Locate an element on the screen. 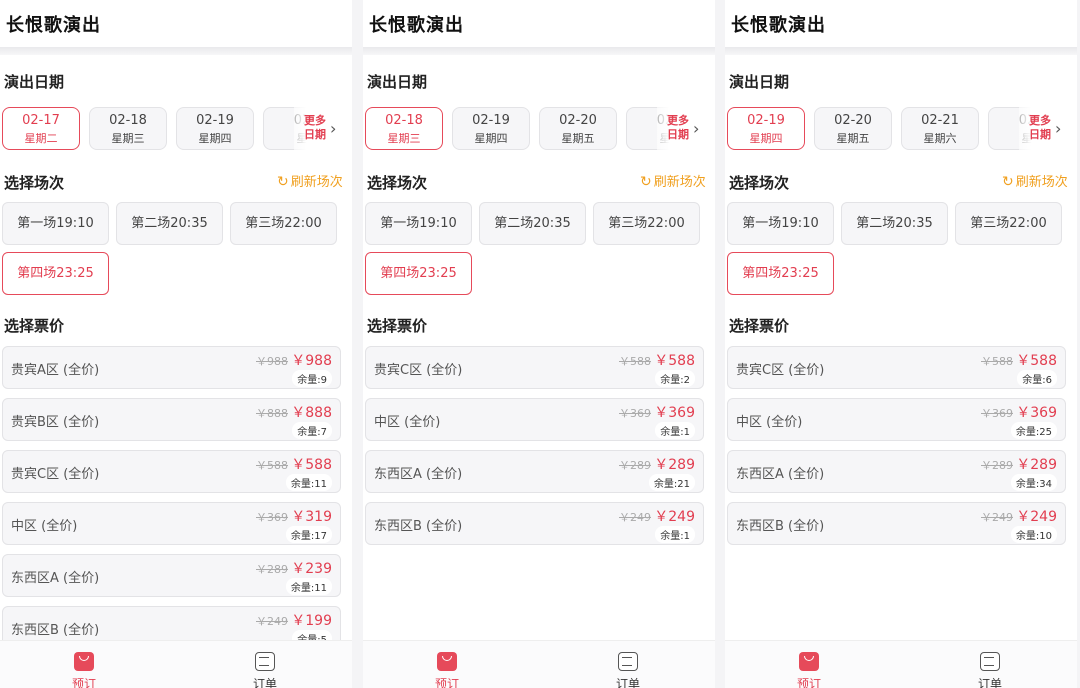  current-price: ￥588 is located at coordinates (311, 465).